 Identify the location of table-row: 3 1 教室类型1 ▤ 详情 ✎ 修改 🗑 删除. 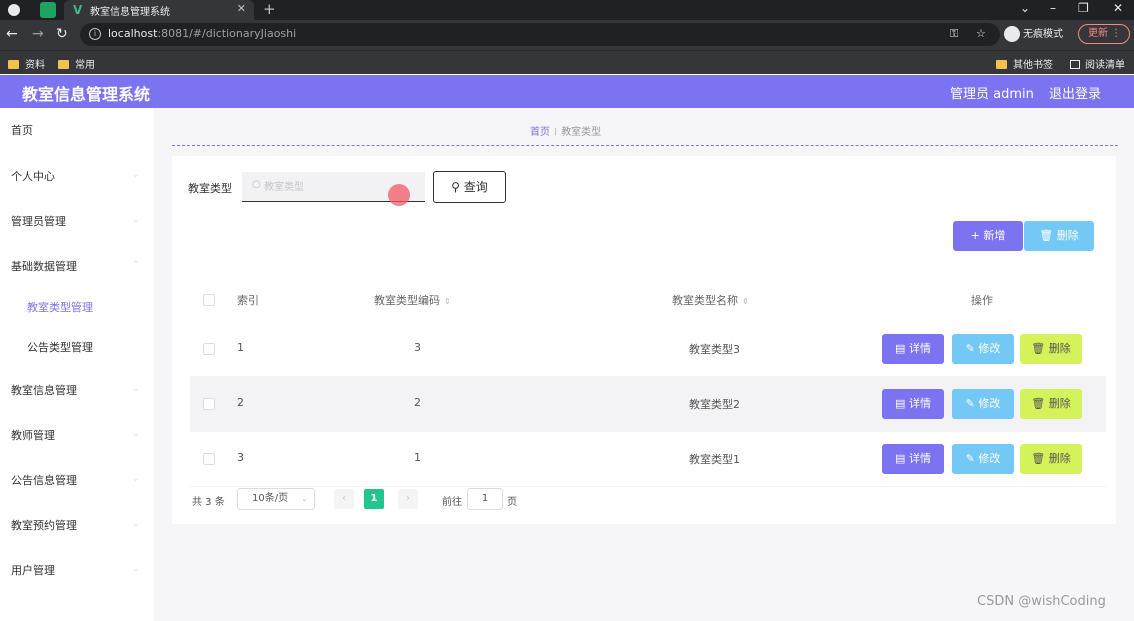
(648, 459).